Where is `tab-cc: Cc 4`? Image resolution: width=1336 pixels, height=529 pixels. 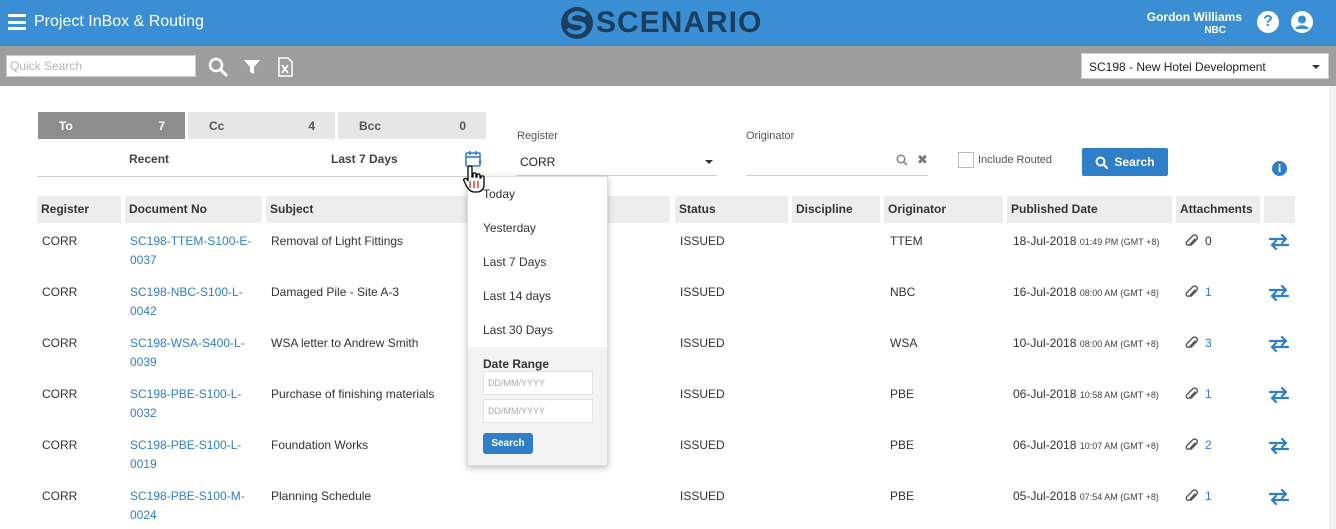 tab-cc: Cc 4 is located at coordinates (261, 125).